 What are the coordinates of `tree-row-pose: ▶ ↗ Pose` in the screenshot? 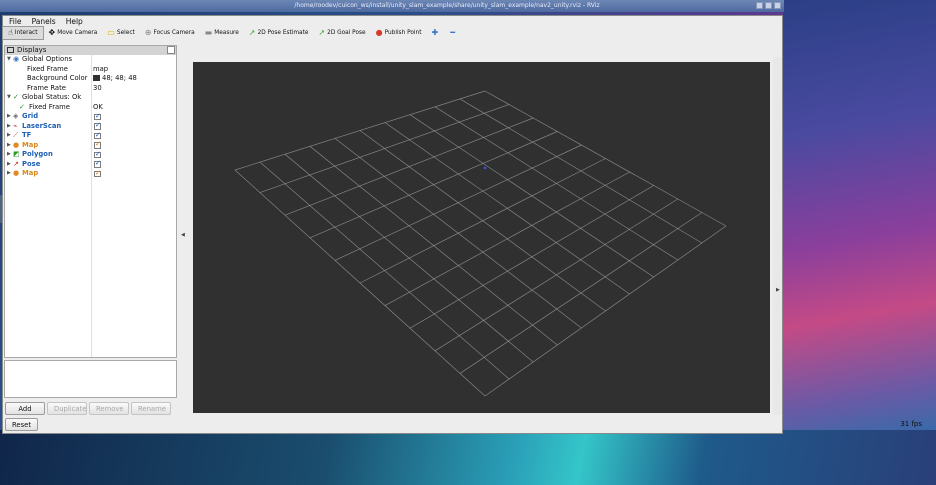 It's located at (90, 164).